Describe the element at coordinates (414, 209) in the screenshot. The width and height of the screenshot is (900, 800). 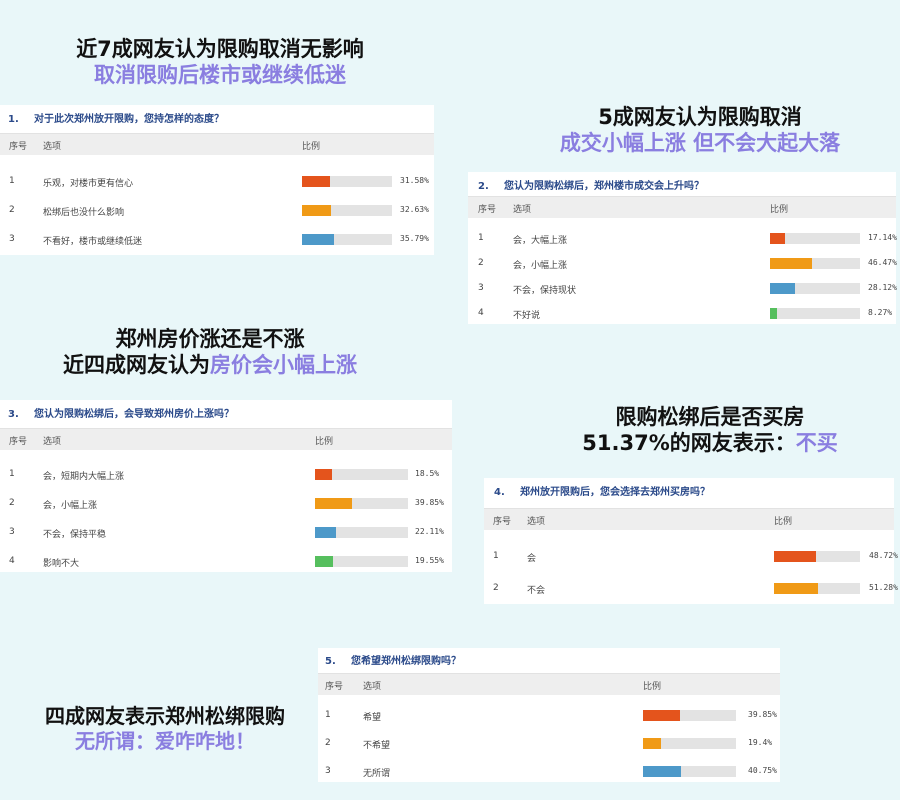
I see `percentage-label: 32.63%` at that location.